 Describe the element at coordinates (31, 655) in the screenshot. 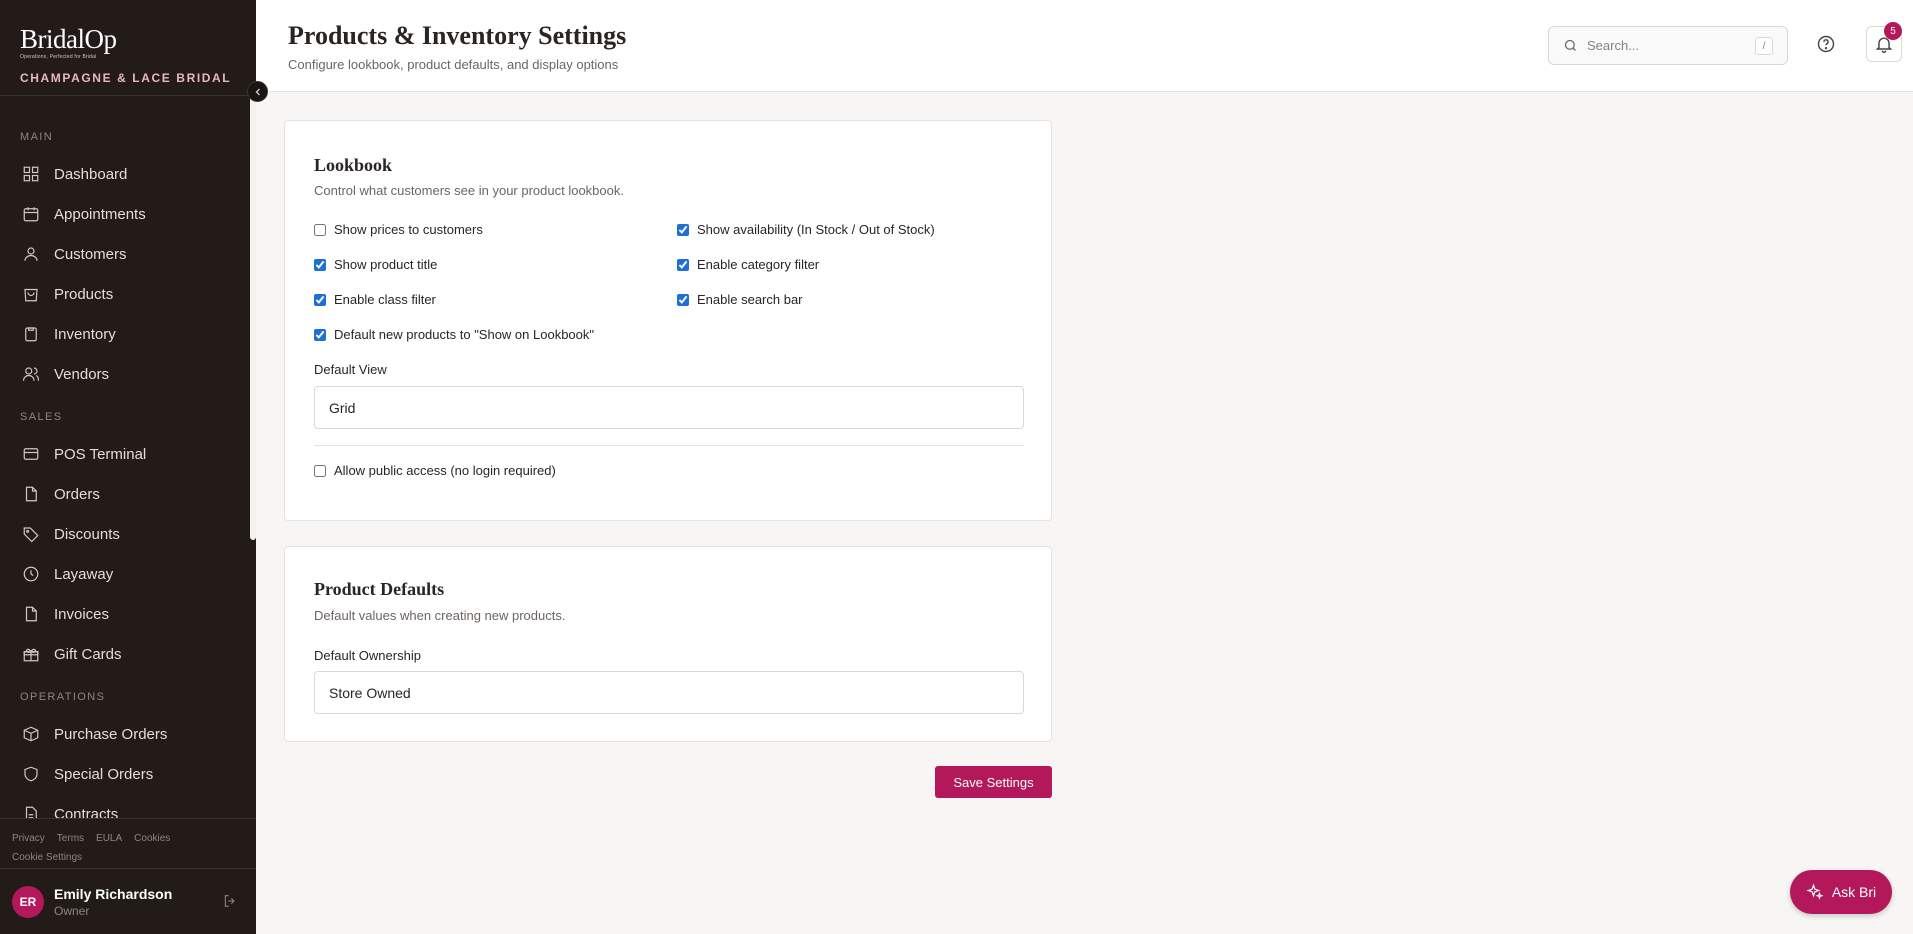

I see `gift-icon` at that location.